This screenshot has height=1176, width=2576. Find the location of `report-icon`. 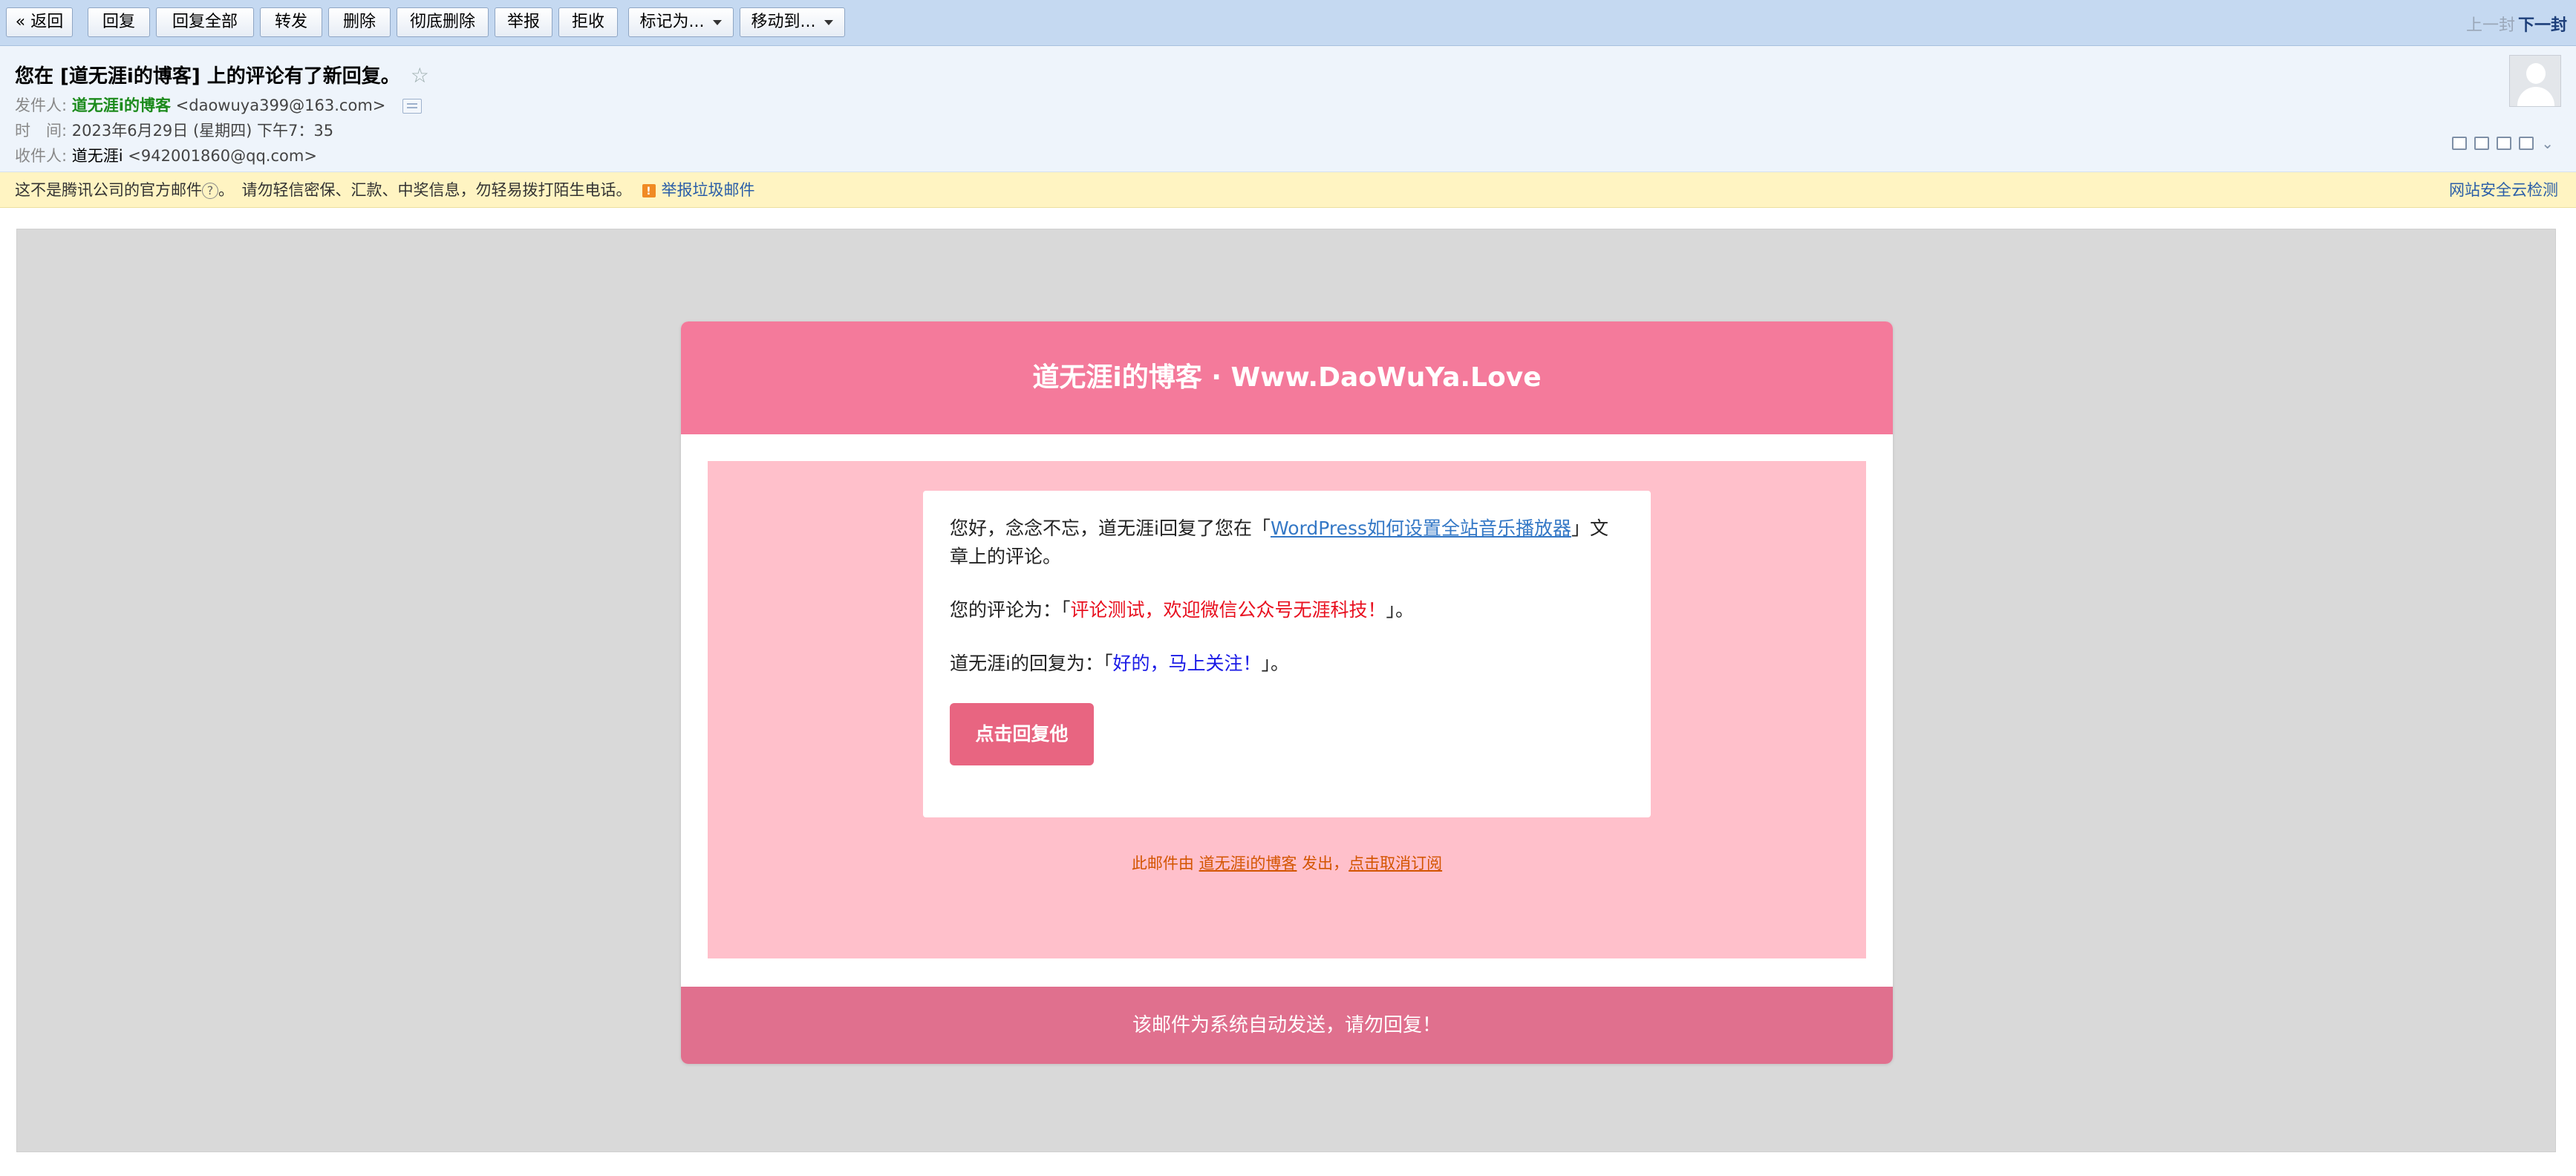

report-icon is located at coordinates (649, 191).